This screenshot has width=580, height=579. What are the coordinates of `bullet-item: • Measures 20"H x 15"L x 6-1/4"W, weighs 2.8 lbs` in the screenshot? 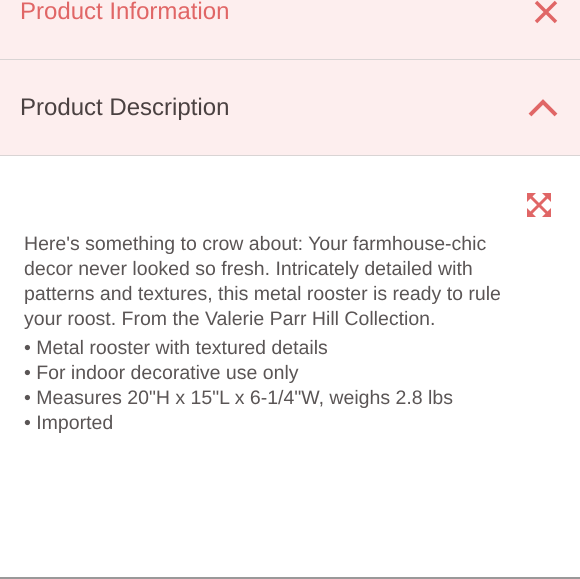 It's located at (239, 398).